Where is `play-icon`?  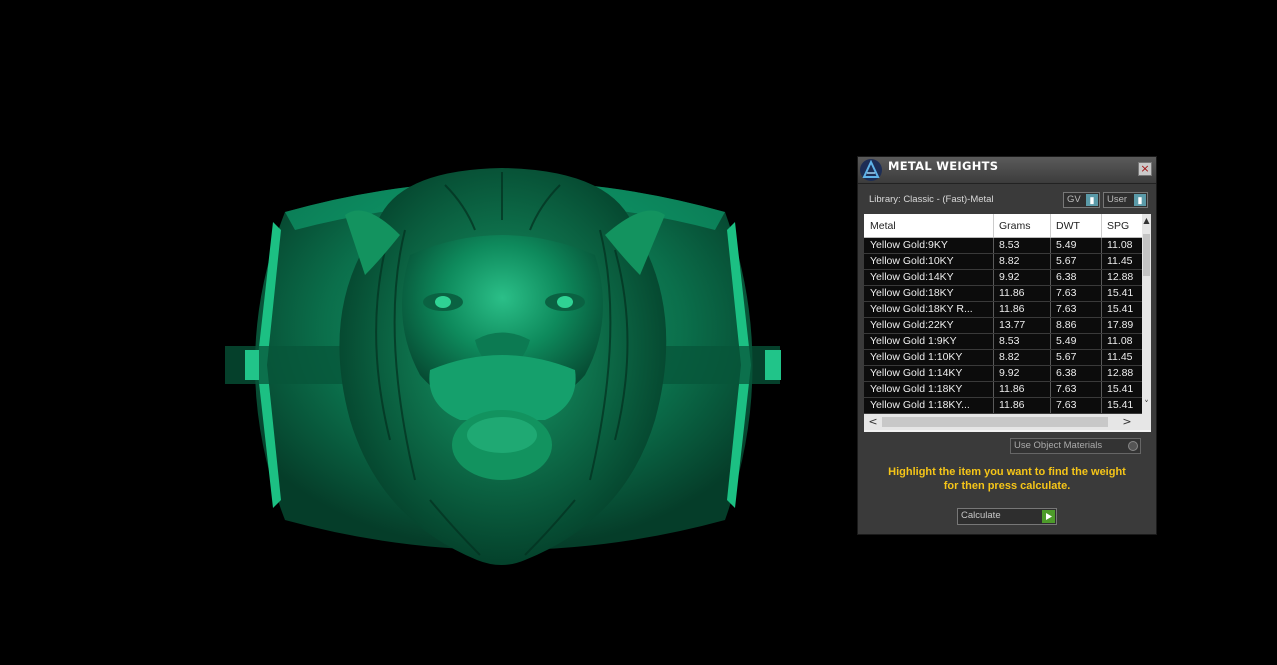 play-icon is located at coordinates (1048, 516).